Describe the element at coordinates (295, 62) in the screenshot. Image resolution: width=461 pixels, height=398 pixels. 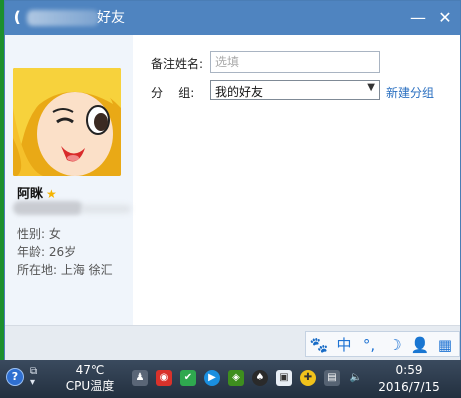
I see `remark-name-input` at that location.